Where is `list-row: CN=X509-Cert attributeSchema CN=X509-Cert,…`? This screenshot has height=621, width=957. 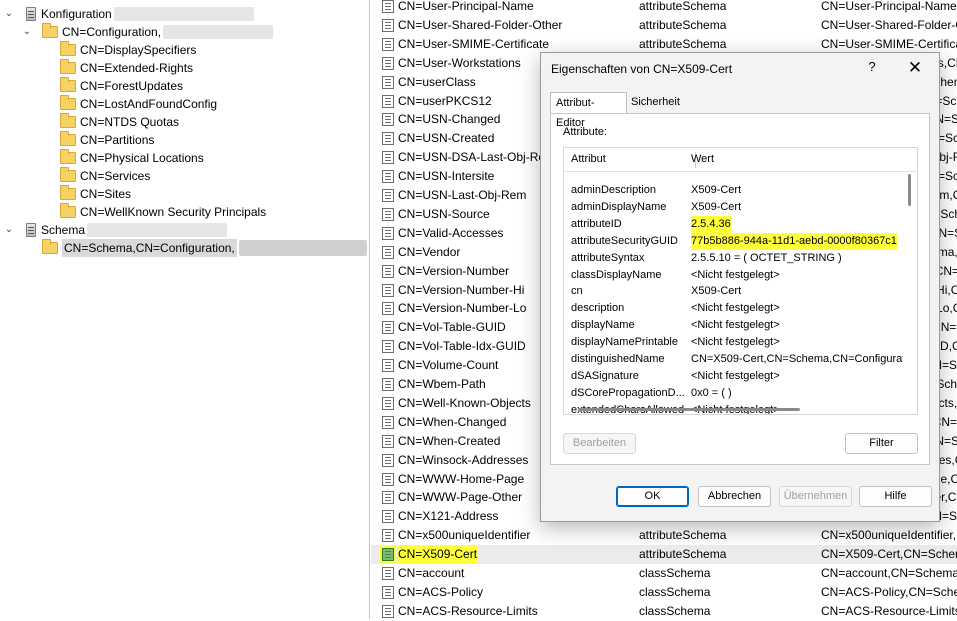 list-row: CN=X509-Cert attributeSchema CN=X509-Cert,… is located at coordinates (664, 555).